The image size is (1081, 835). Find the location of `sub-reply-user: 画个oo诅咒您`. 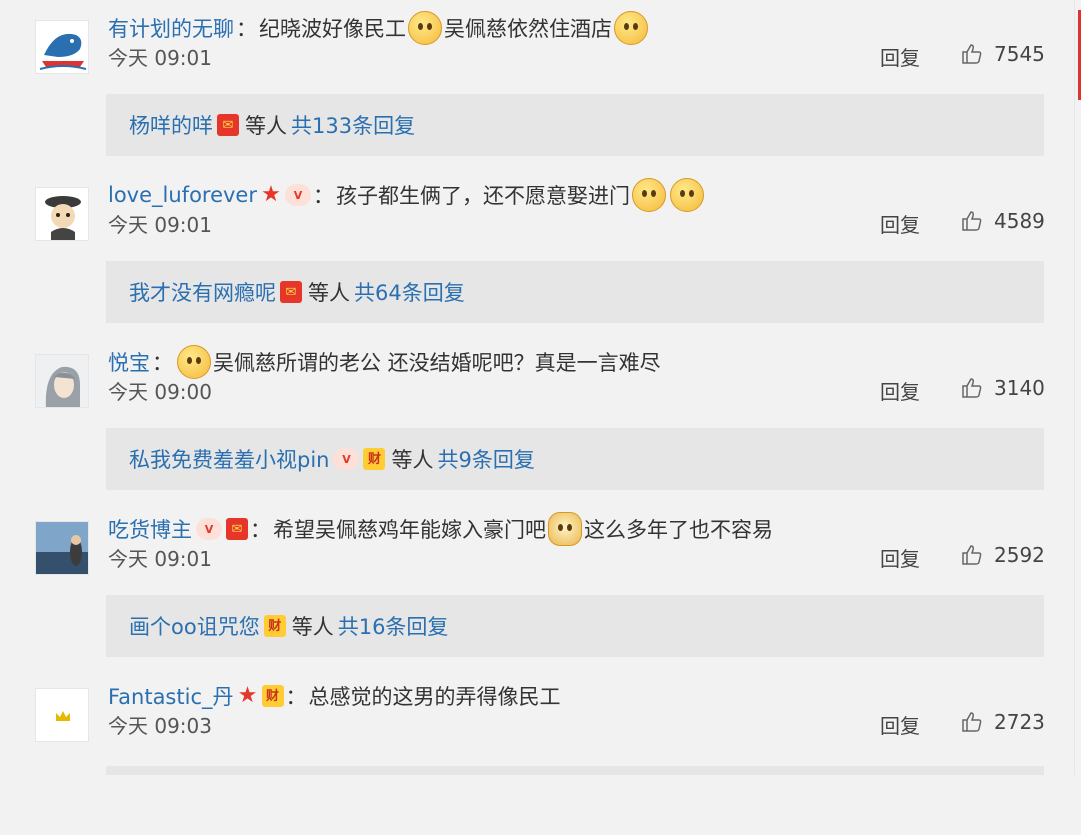

sub-reply-user: 画个oo诅咒您 is located at coordinates (194, 626).